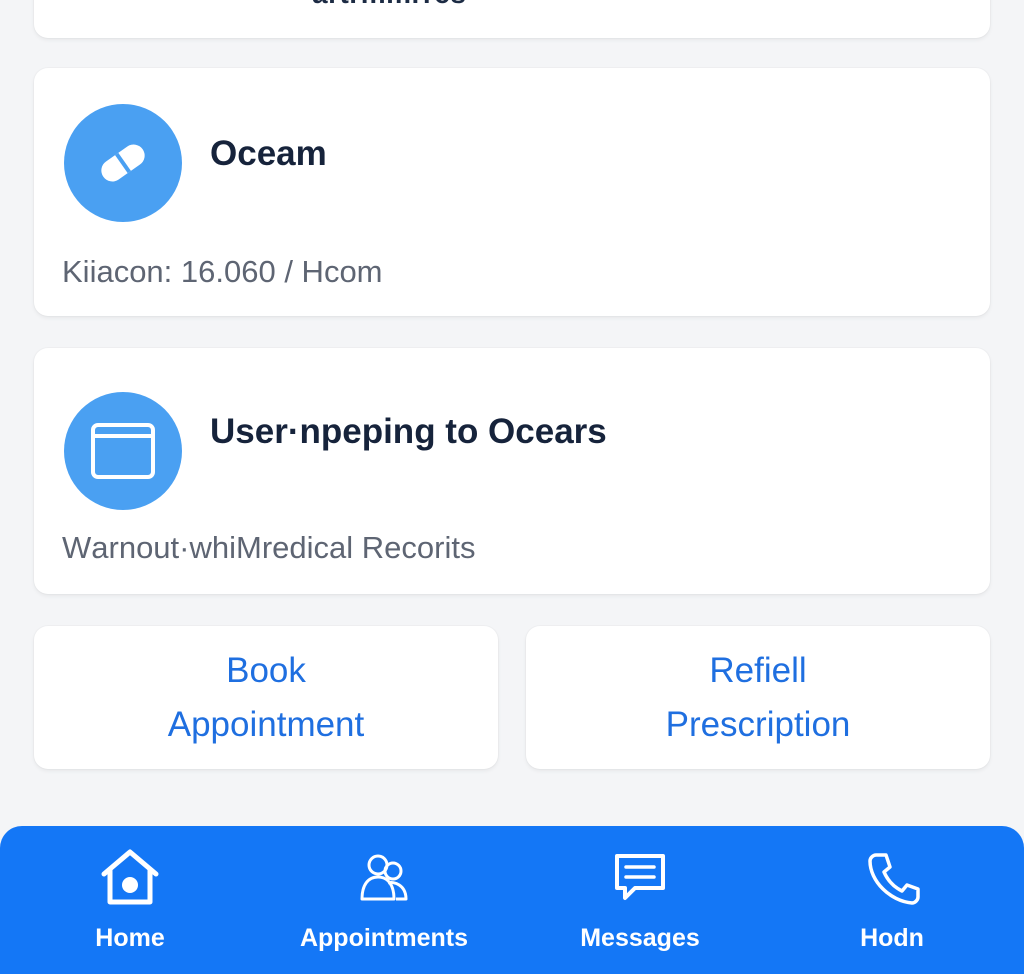 Image resolution: width=1024 pixels, height=974 pixels. What do you see at coordinates (130, 877) in the screenshot?
I see `home-icon` at bounding box center [130, 877].